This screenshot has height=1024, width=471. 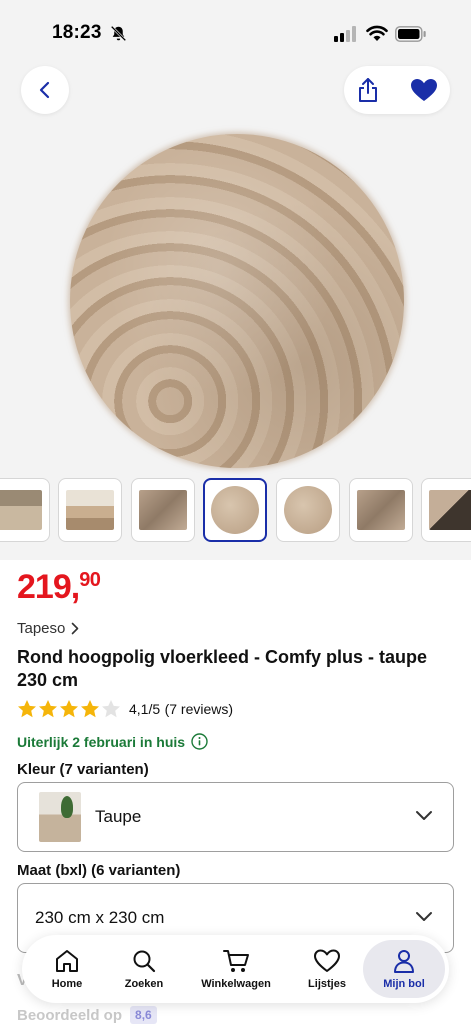 I want to click on wifi-icon, so click(x=377, y=33).